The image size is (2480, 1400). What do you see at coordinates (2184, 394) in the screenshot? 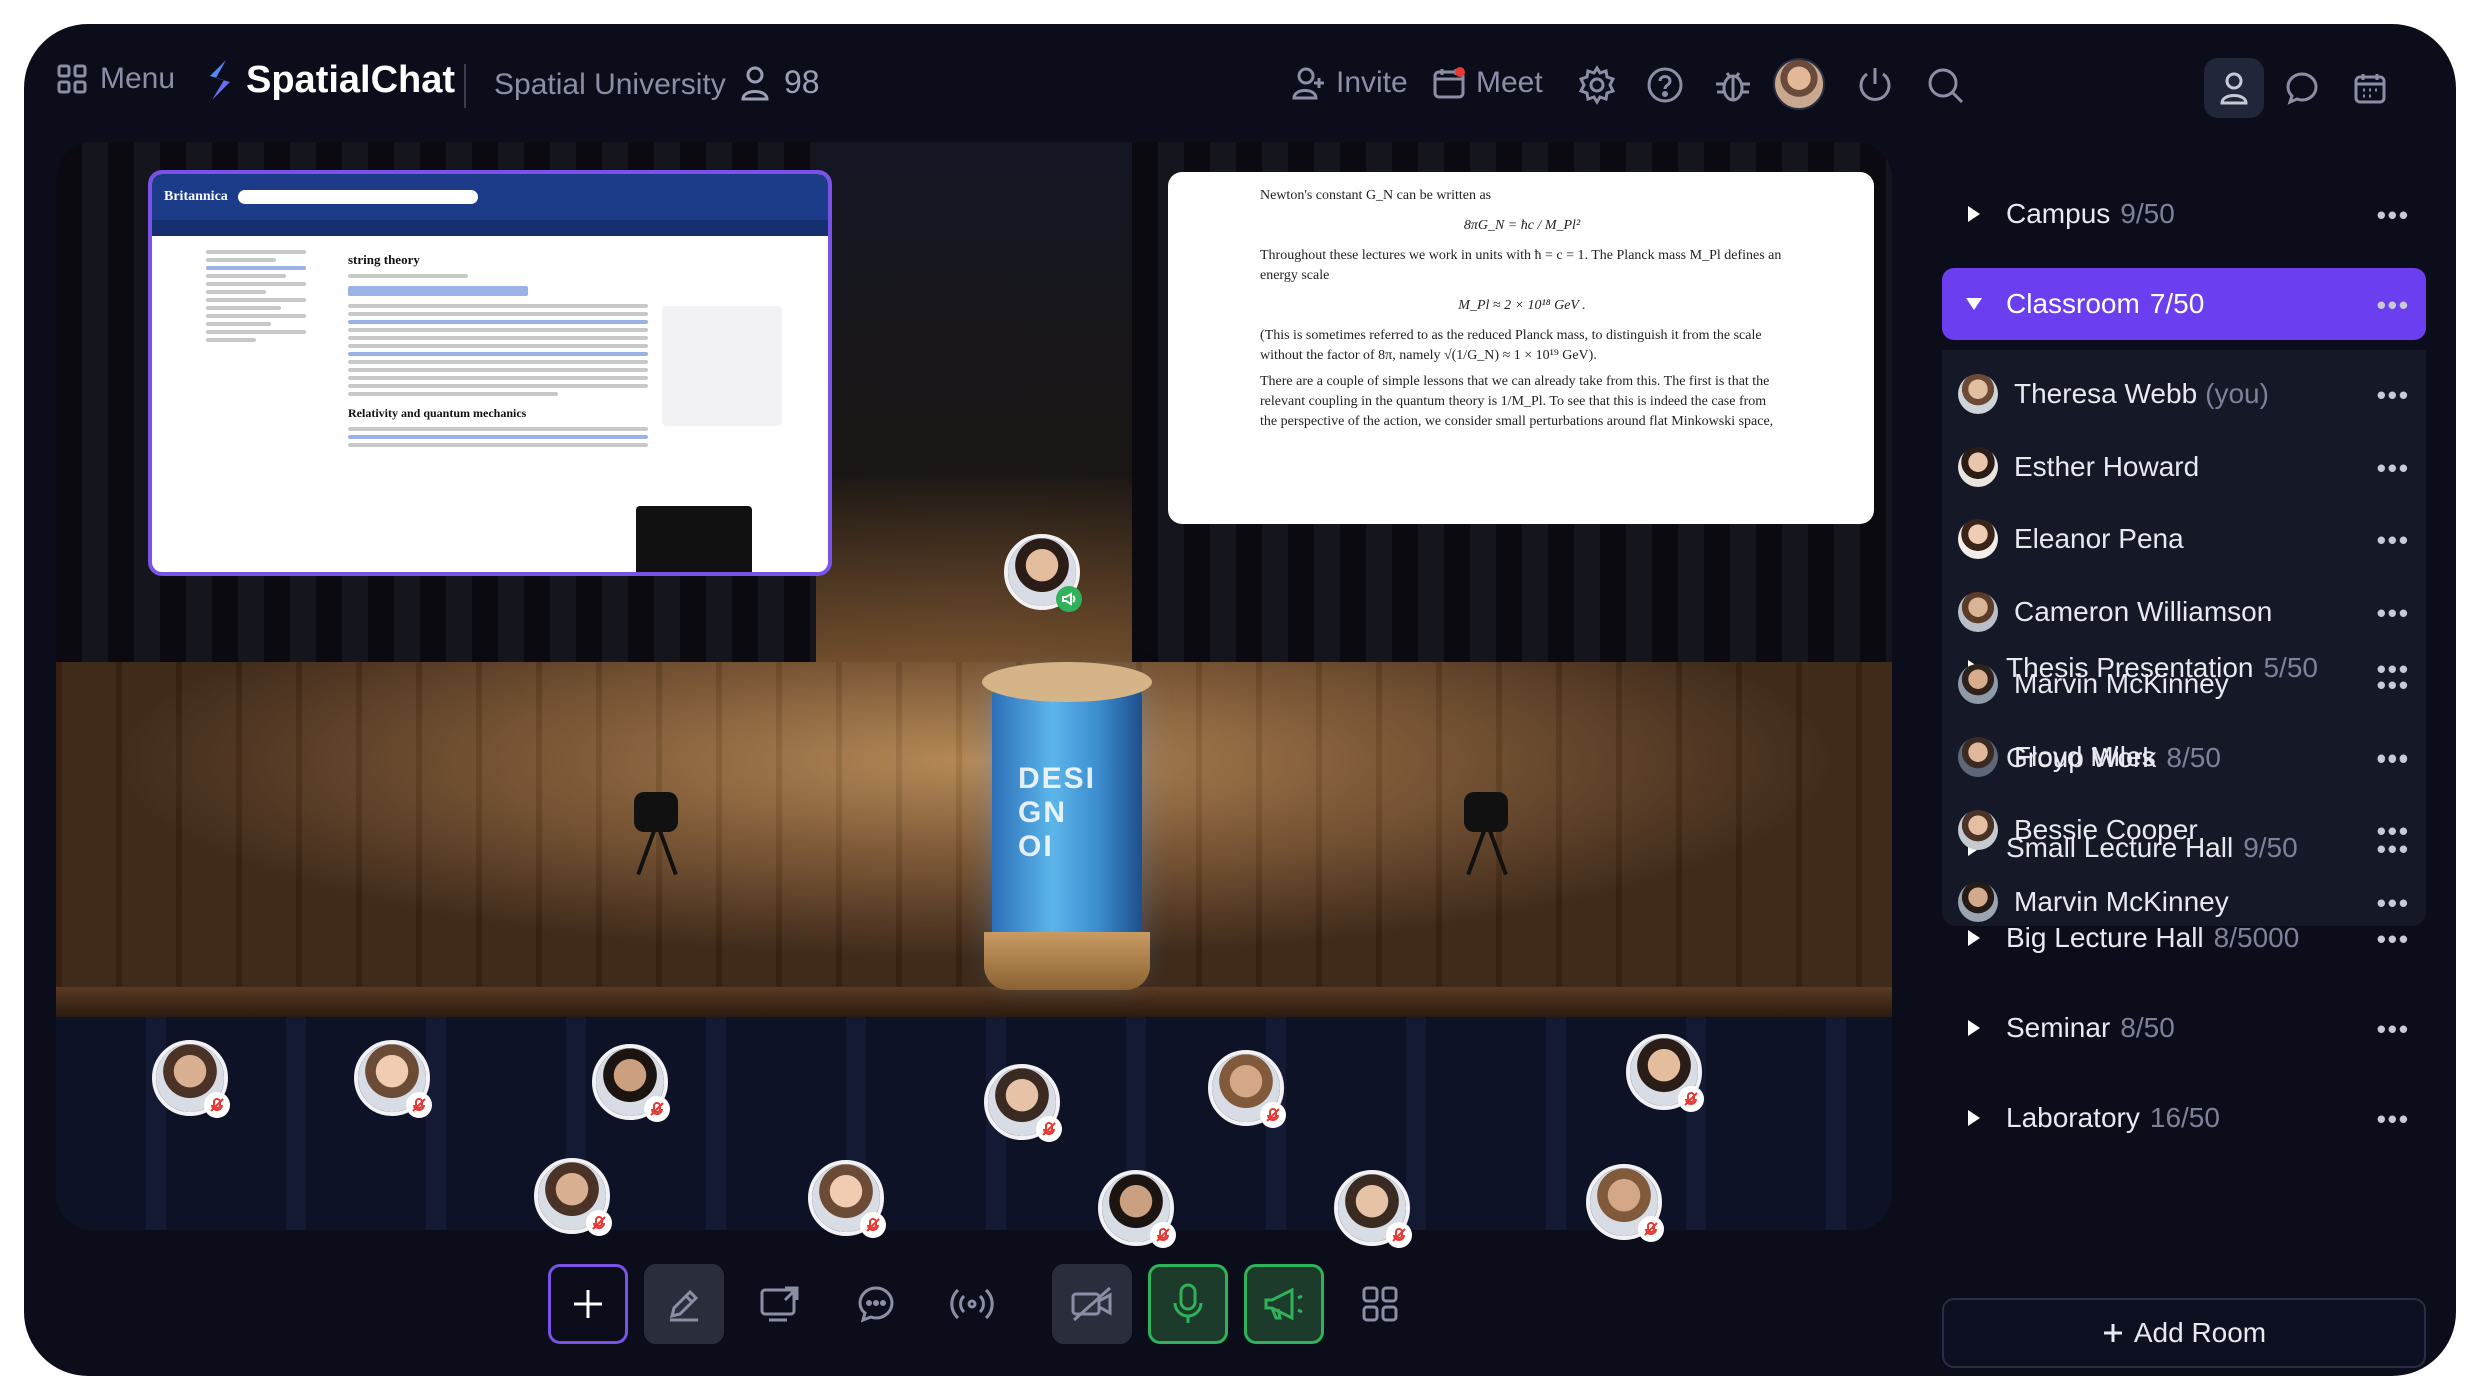
I see `member-item: Theresa Webb (you) •••` at bounding box center [2184, 394].